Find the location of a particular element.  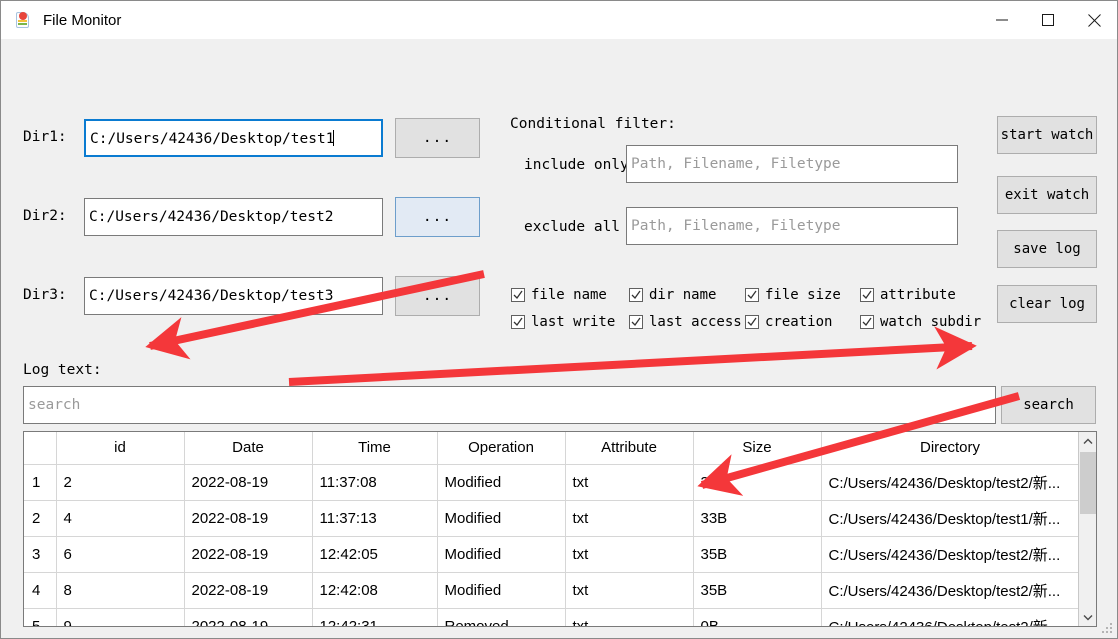

header-attribute: Attribute is located at coordinates (629, 448).